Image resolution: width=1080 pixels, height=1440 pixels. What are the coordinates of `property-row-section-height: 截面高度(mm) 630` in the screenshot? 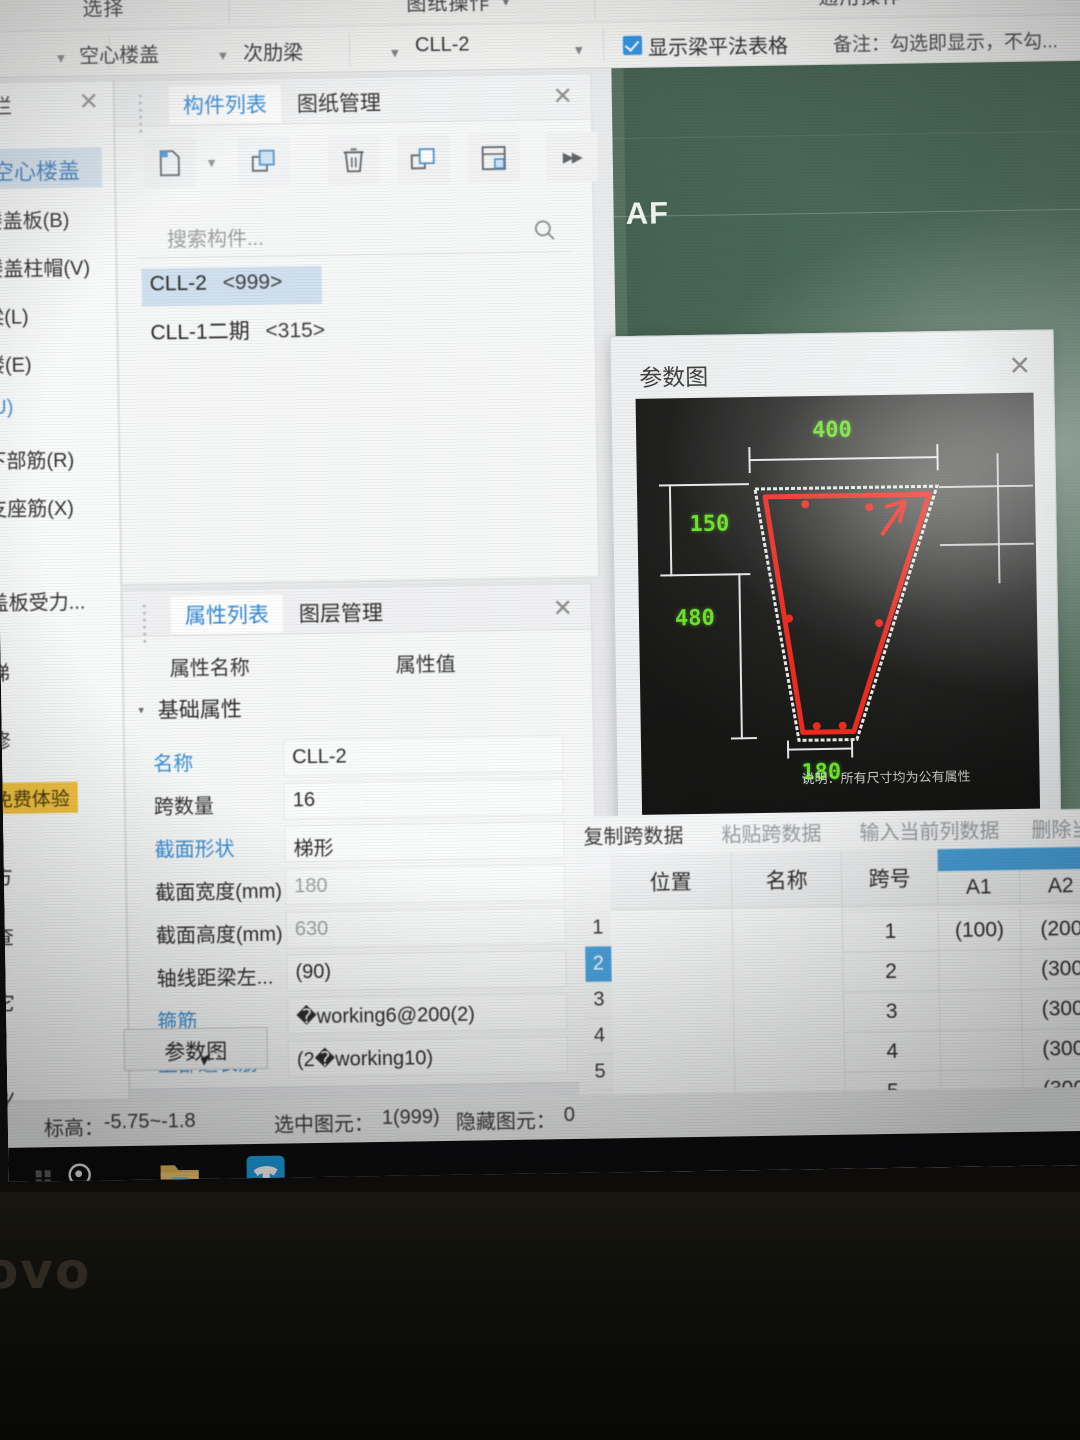 It's located at (362, 929).